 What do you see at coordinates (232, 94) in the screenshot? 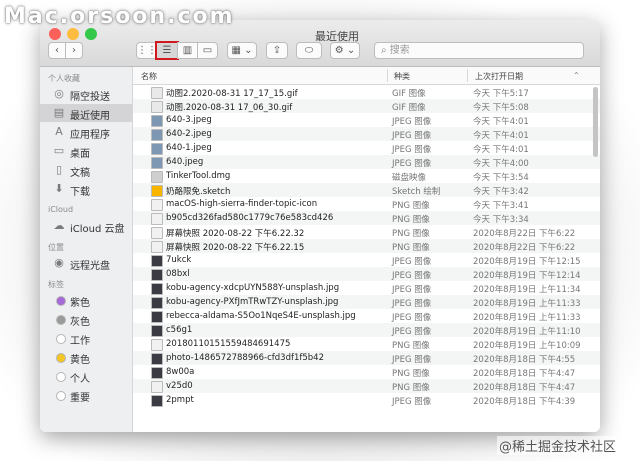
I see `file-name: 动图2.2020-08-31 17_17_15.gif` at bounding box center [232, 94].